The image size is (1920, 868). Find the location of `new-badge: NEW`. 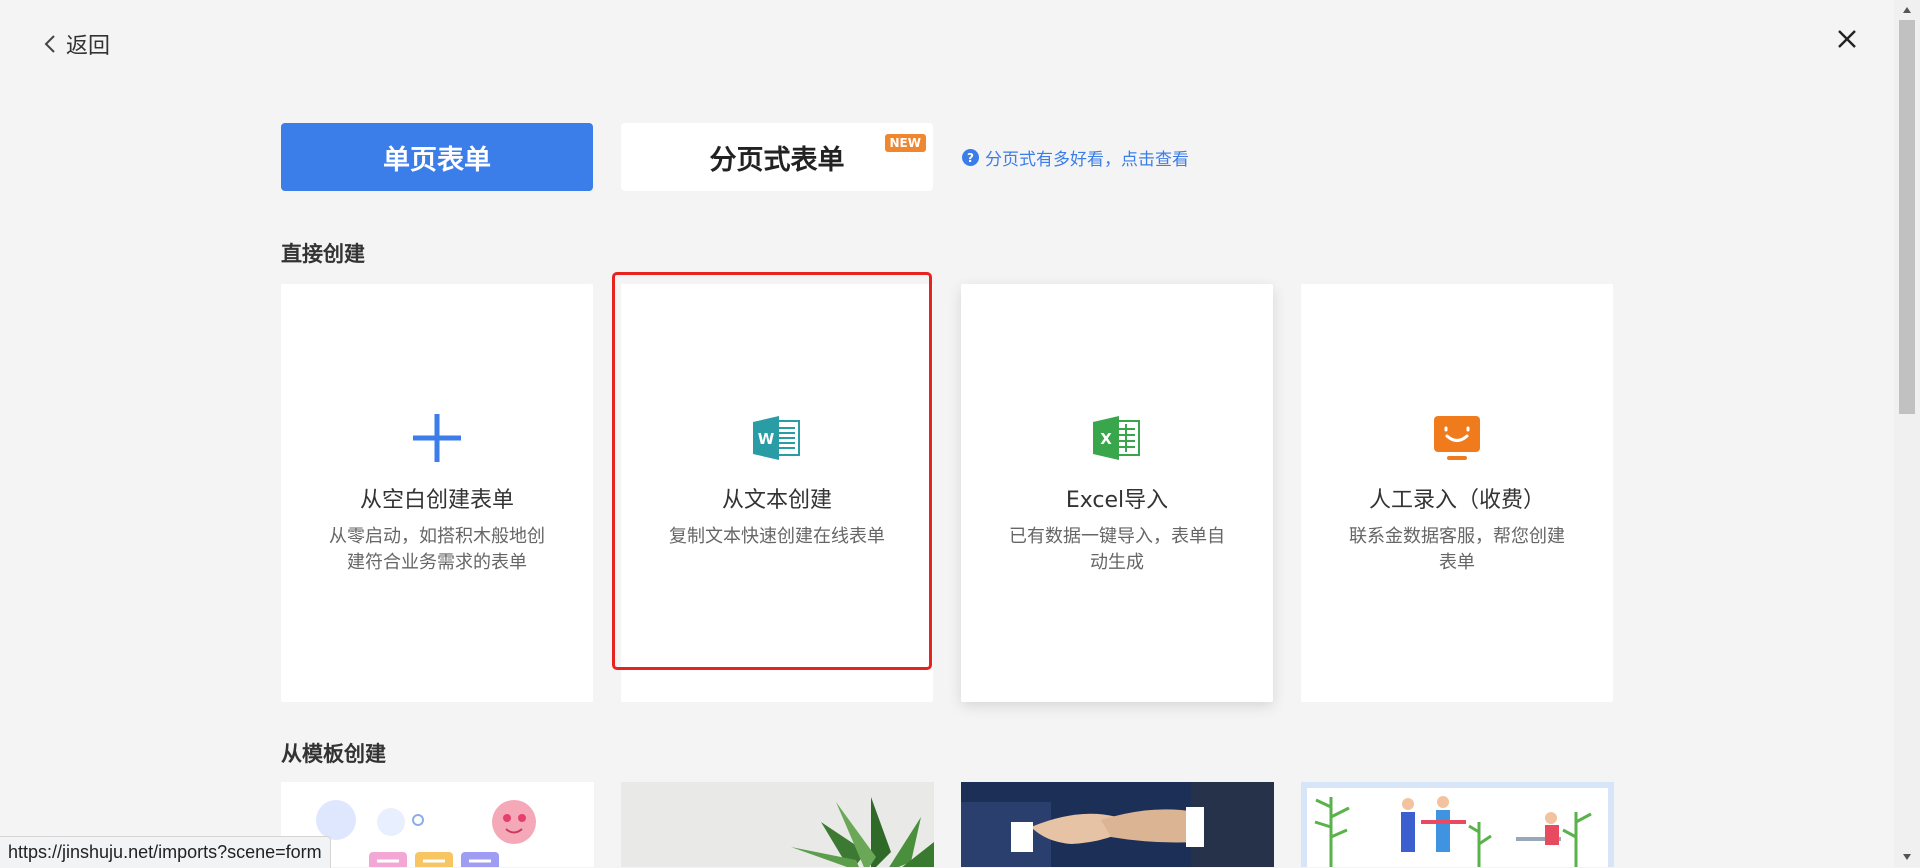

new-badge: NEW is located at coordinates (905, 143).